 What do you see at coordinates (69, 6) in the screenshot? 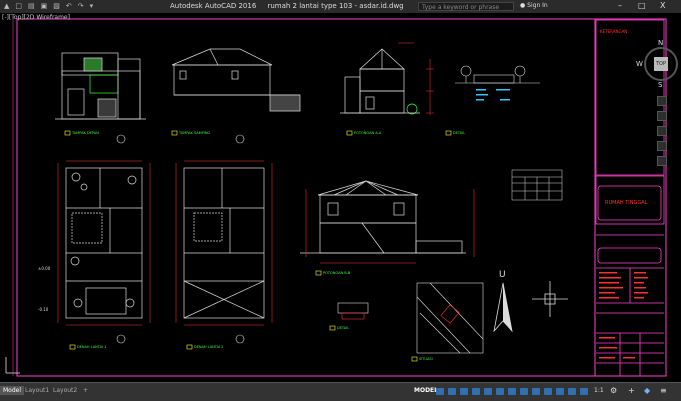
I see `undo-icon: ↶` at bounding box center [69, 6].